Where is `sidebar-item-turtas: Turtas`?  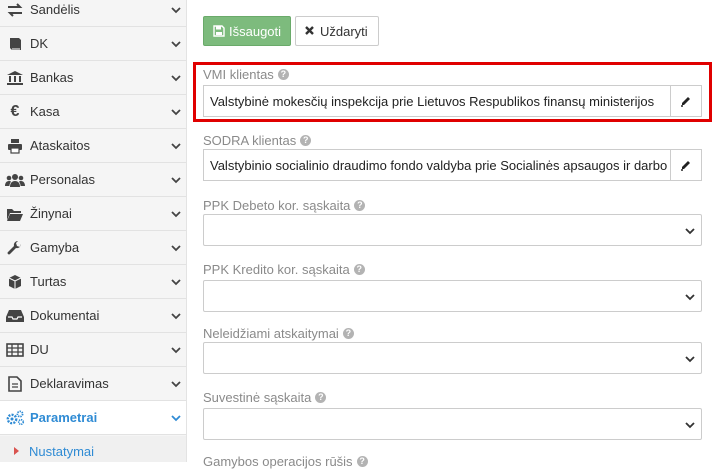 sidebar-item-turtas: Turtas is located at coordinates (93, 282).